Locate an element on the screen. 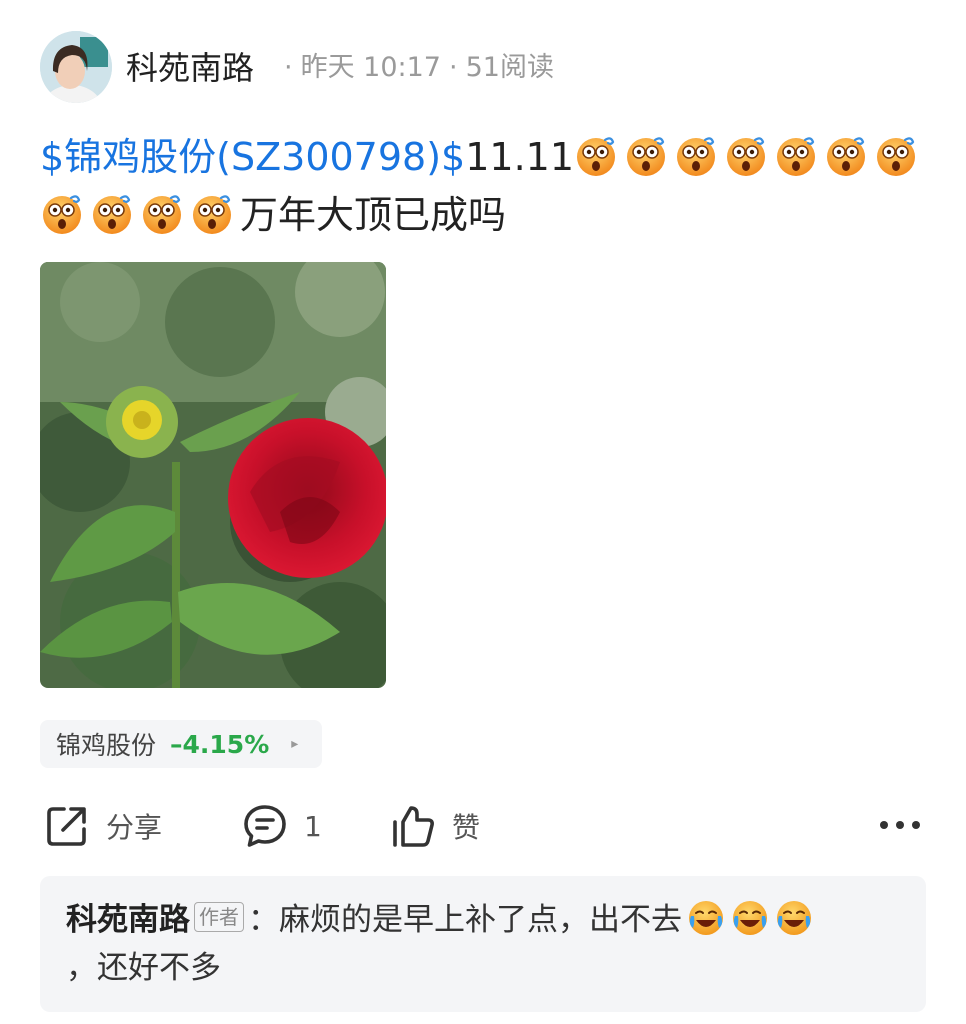 This screenshot has height=1024, width=966. comment-body: 麻烦的是早上补了点，出不去 is located at coordinates (480, 920).